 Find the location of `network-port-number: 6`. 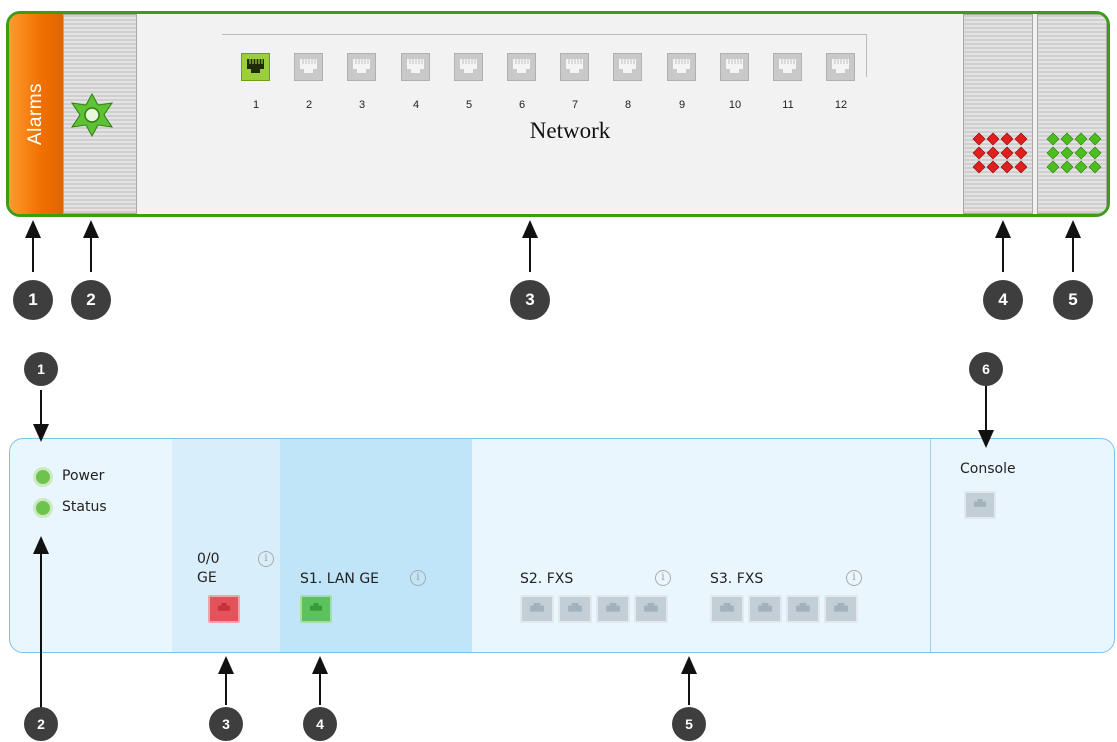

network-port-number: 6 is located at coordinates (522, 105).